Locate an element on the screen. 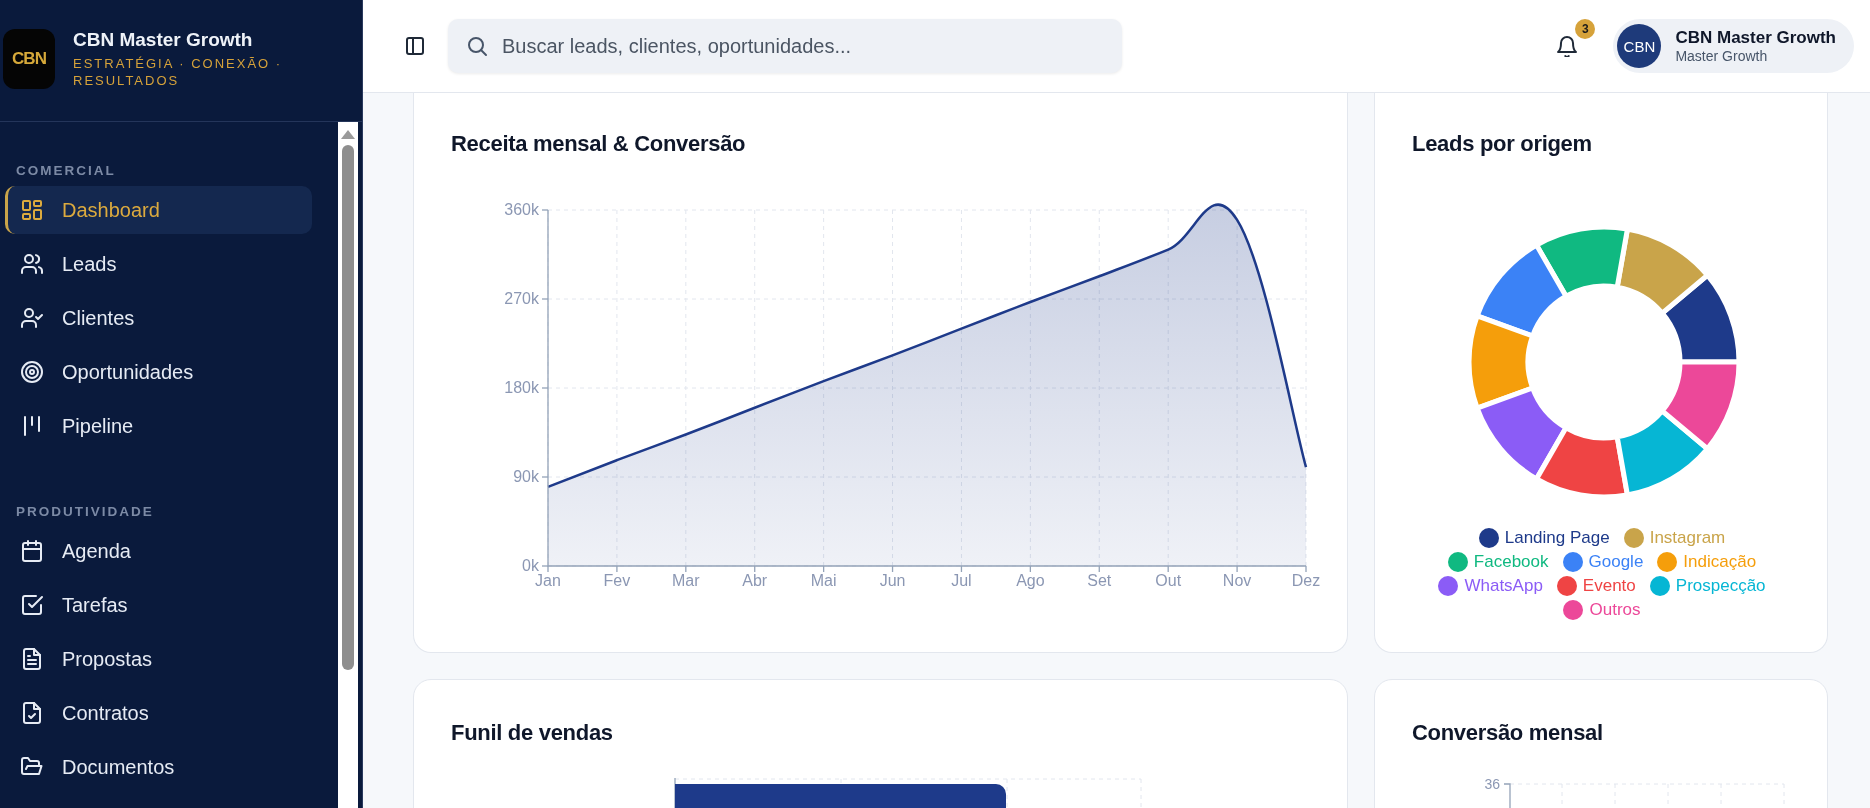 The image size is (1870, 808). card-title: Leads por origem is located at coordinates (1502, 144).